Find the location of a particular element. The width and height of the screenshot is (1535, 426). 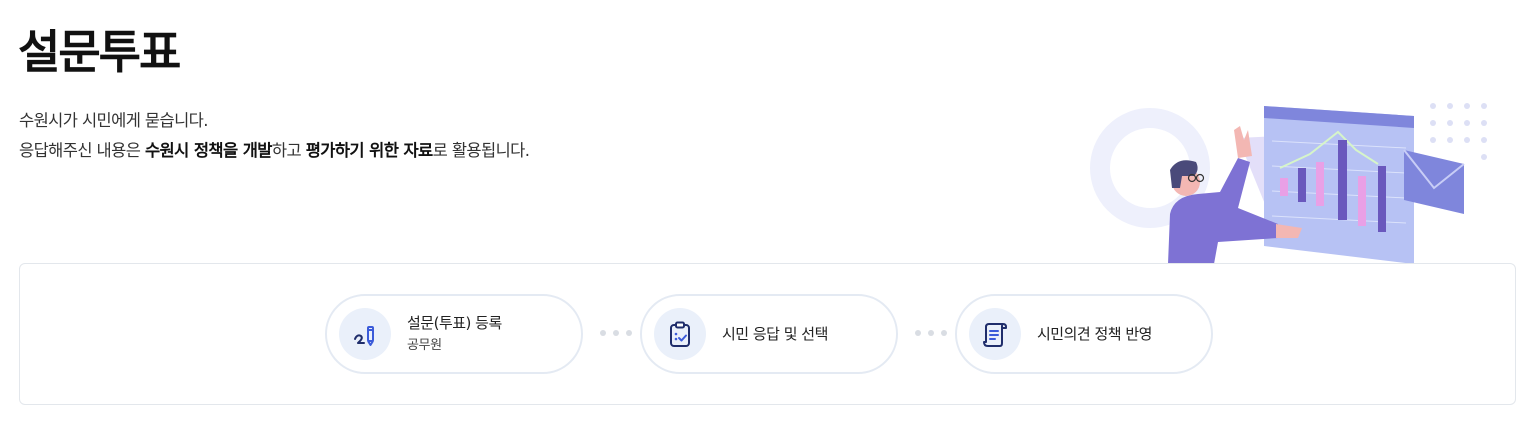

intro-text-part: 응답해주신 내용은 is located at coordinates (82, 150).